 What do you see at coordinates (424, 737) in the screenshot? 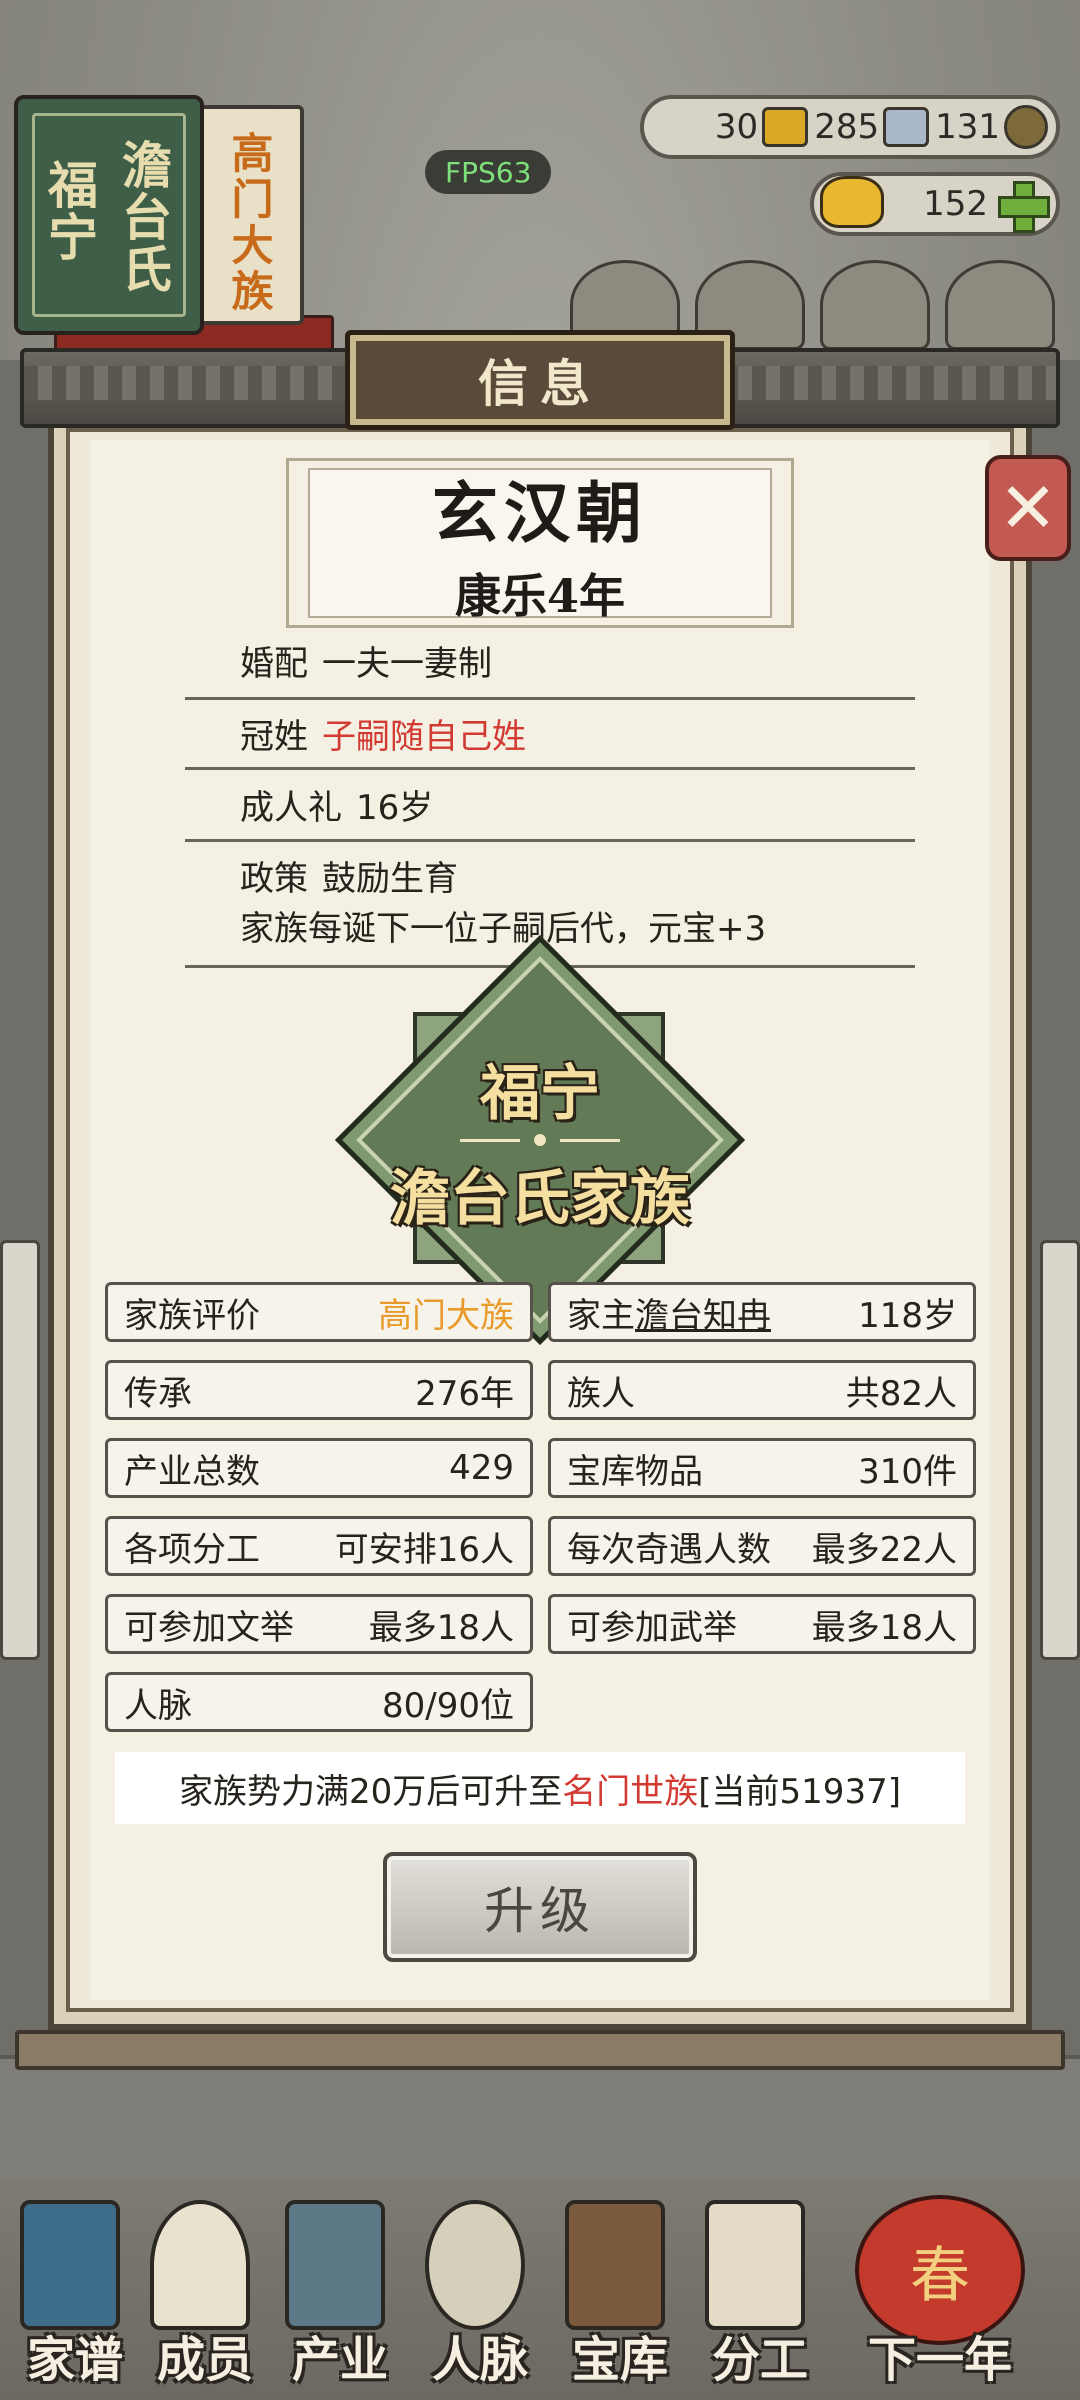
I see `rule-value: 子嗣随自己姓` at bounding box center [424, 737].